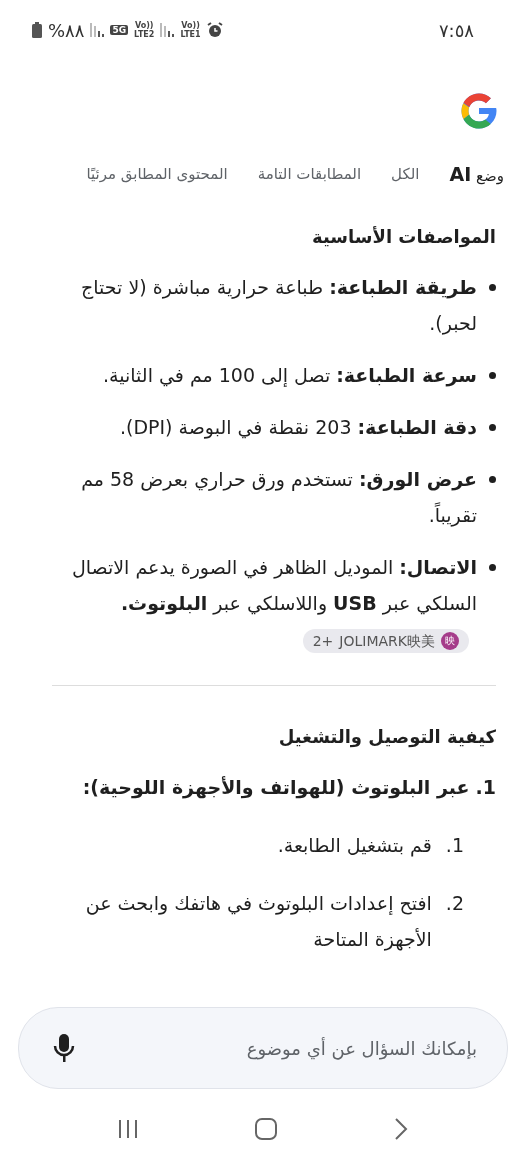 The width and height of the screenshot is (526, 1169). I want to click on source-logo: 映, so click(450, 640).